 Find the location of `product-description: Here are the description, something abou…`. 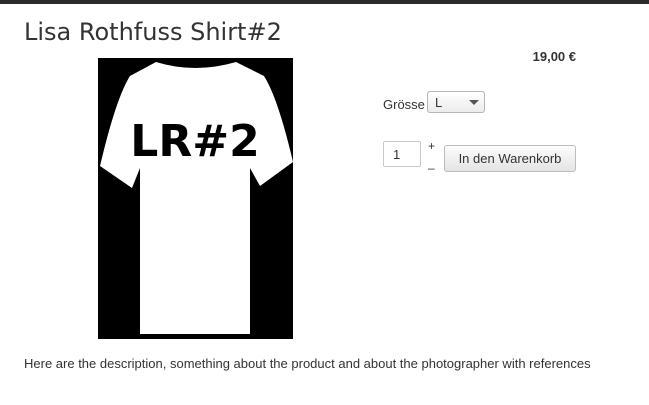

product-description: Here are the description, something abou… is located at coordinates (307, 363).